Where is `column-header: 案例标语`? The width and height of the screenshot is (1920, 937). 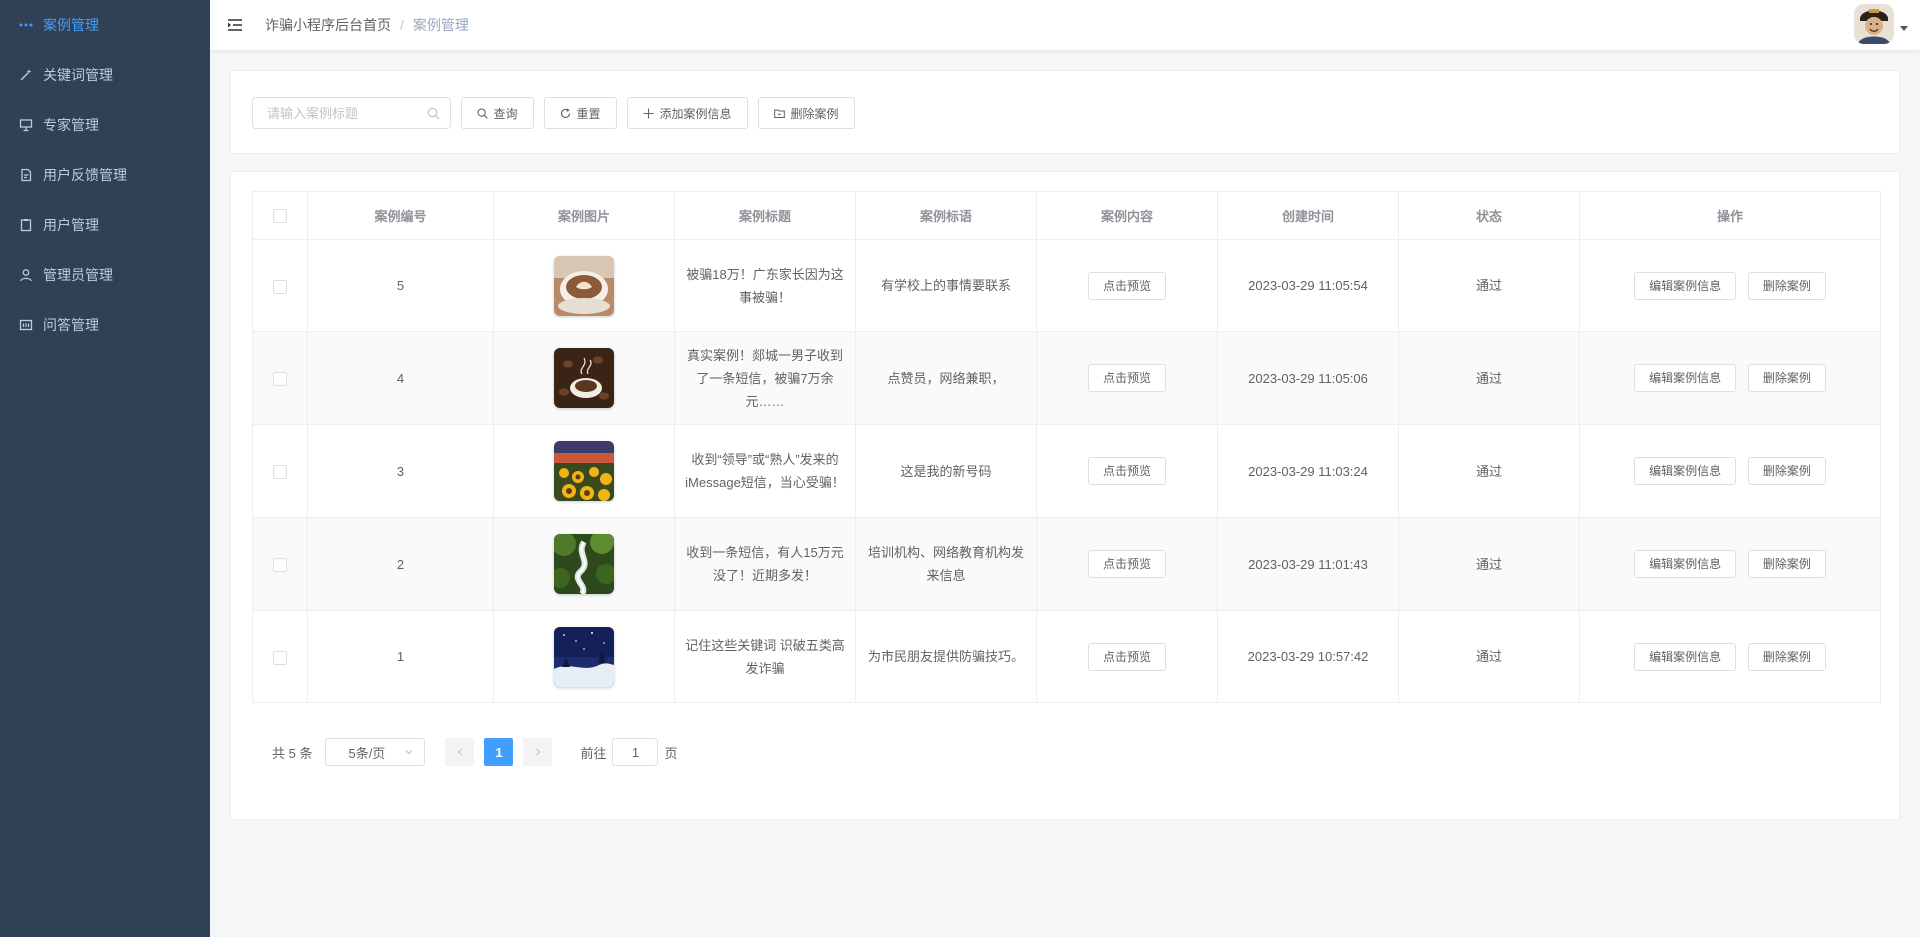
column-header: 案例标语 is located at coordinates (946, 215).